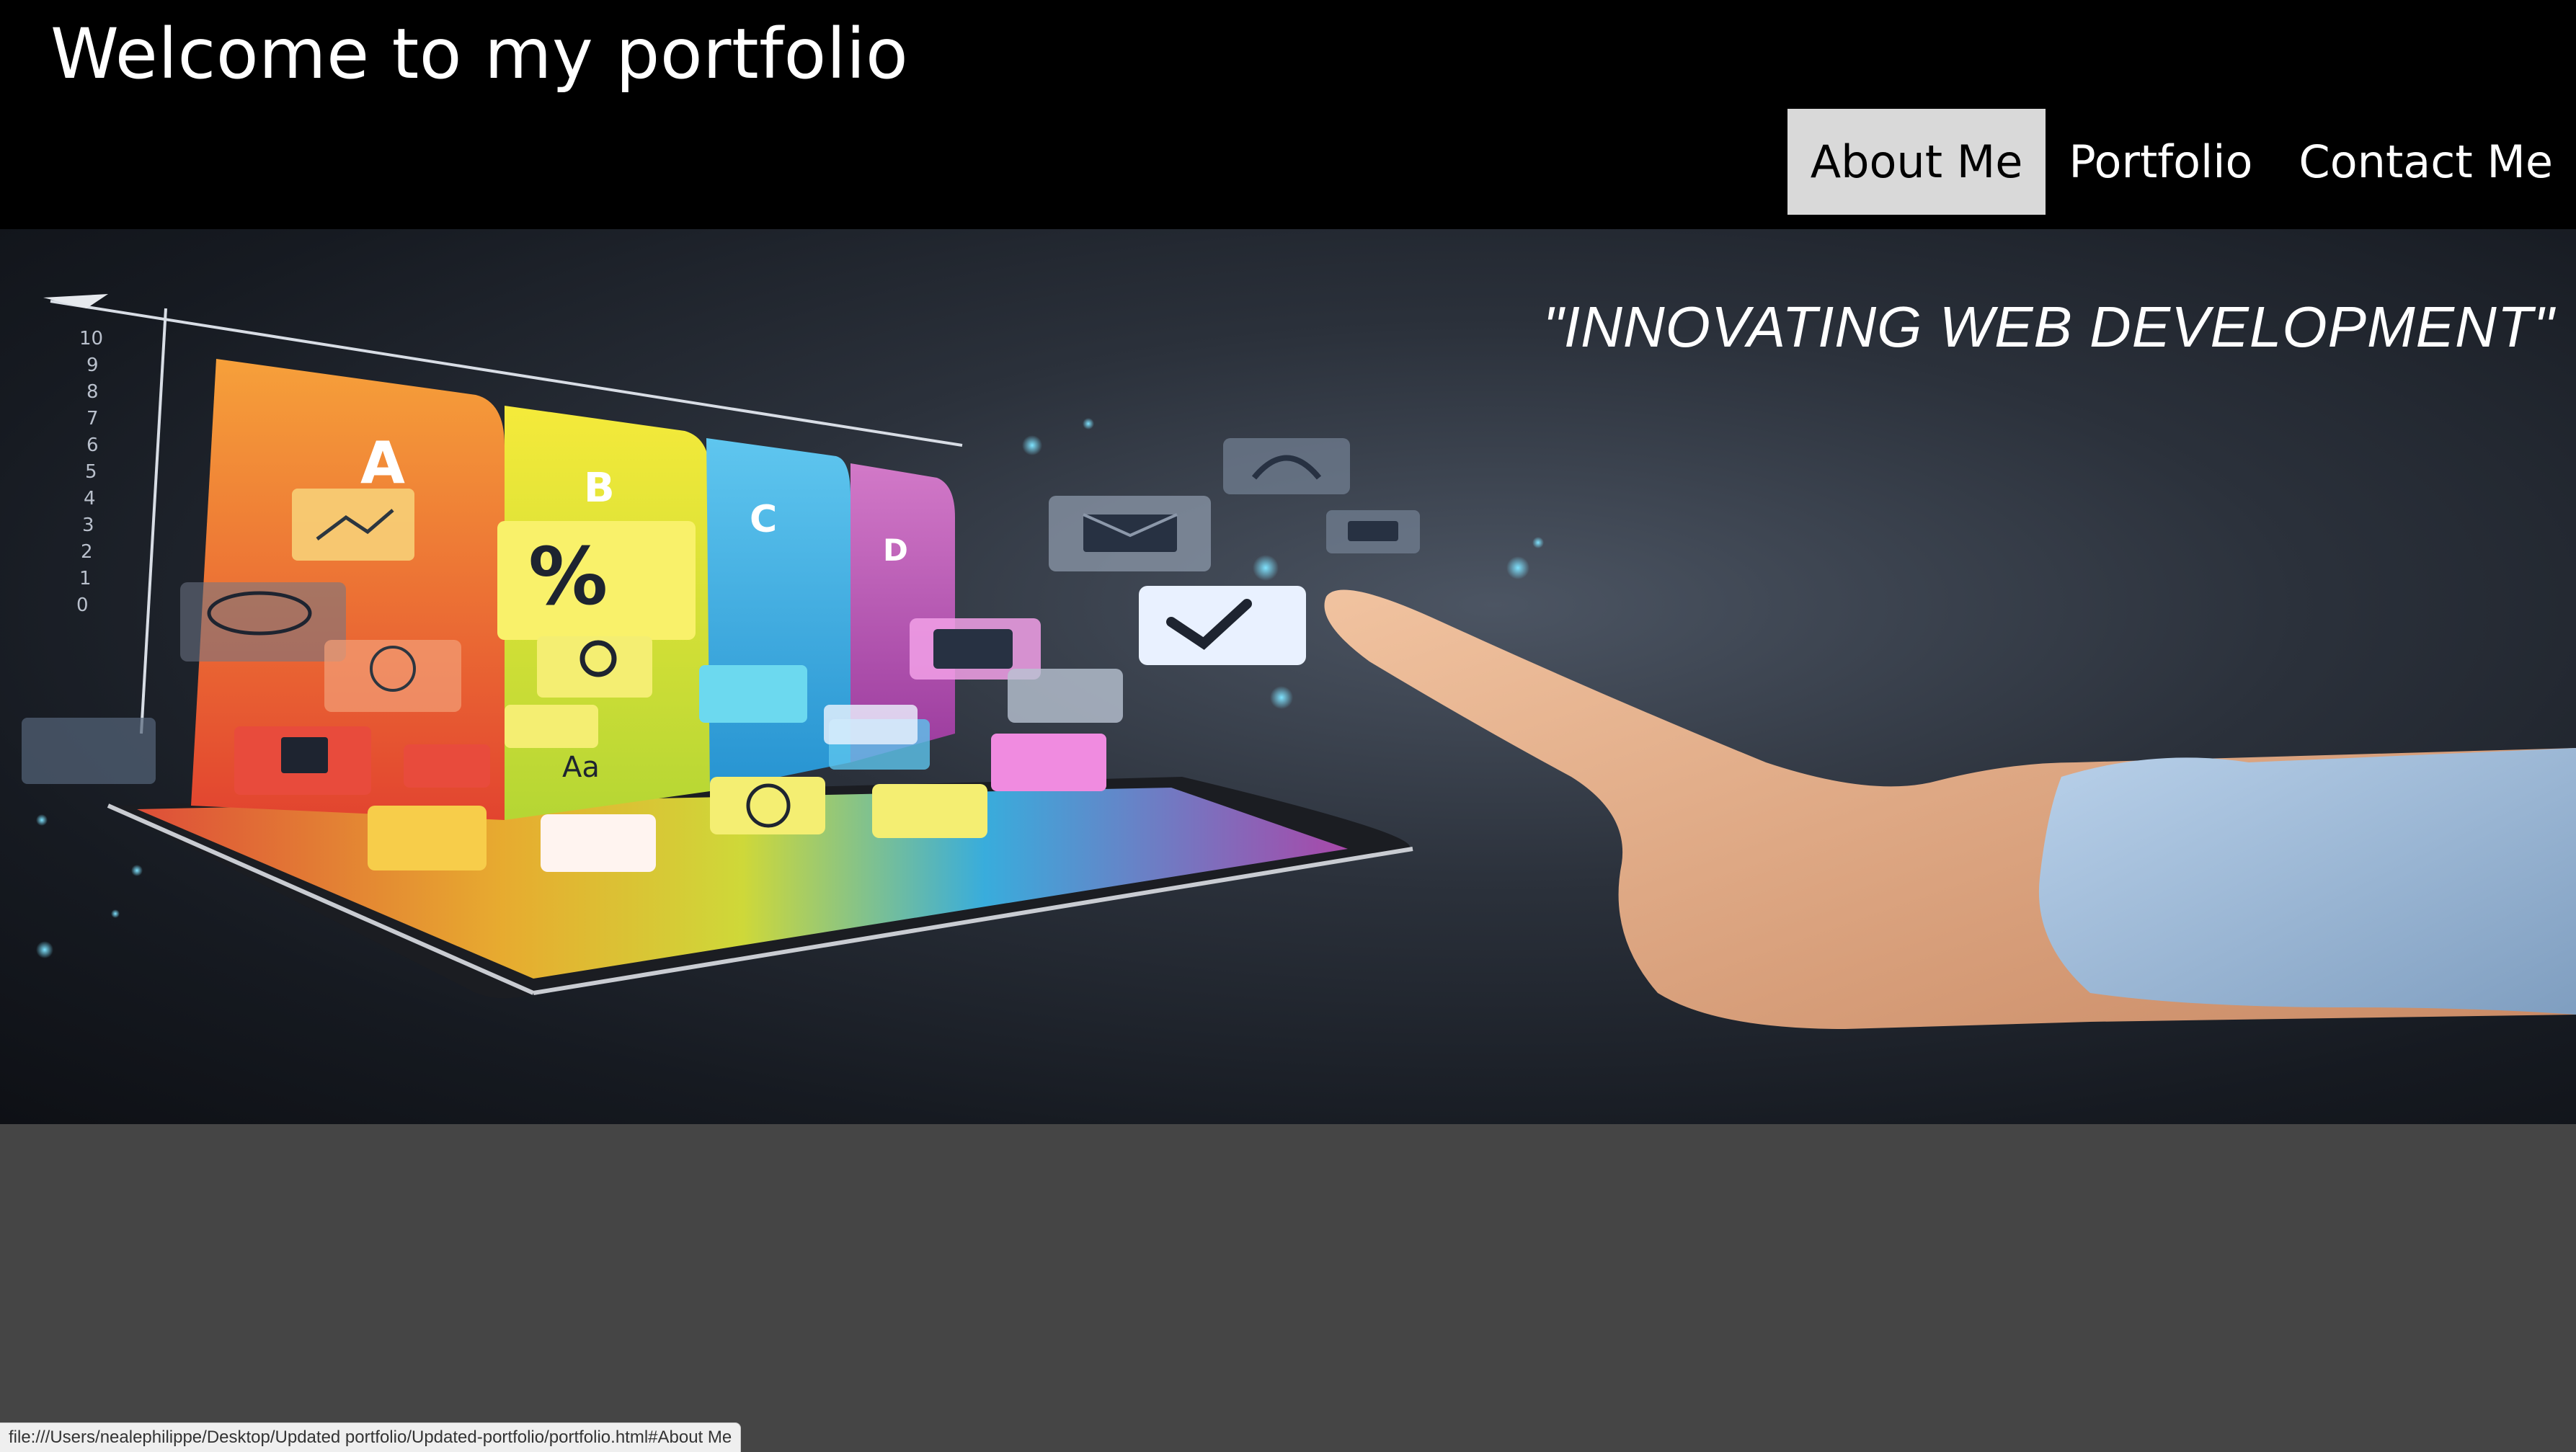  I want to click on svg-text: 5, so click(91, 472).